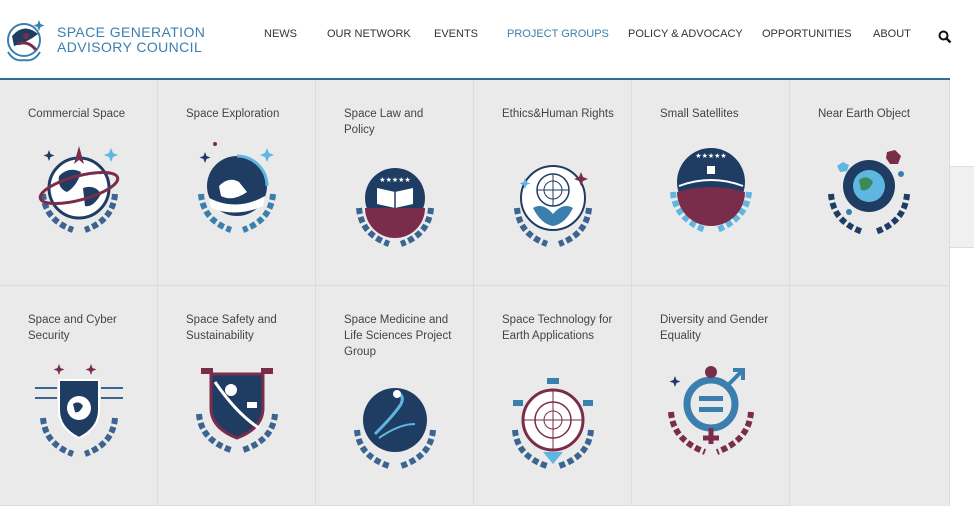 Image resolution: width=974 pixels, height=506 pixels. I want to click on space-exploration-emblem-icon, so click(237, 187).